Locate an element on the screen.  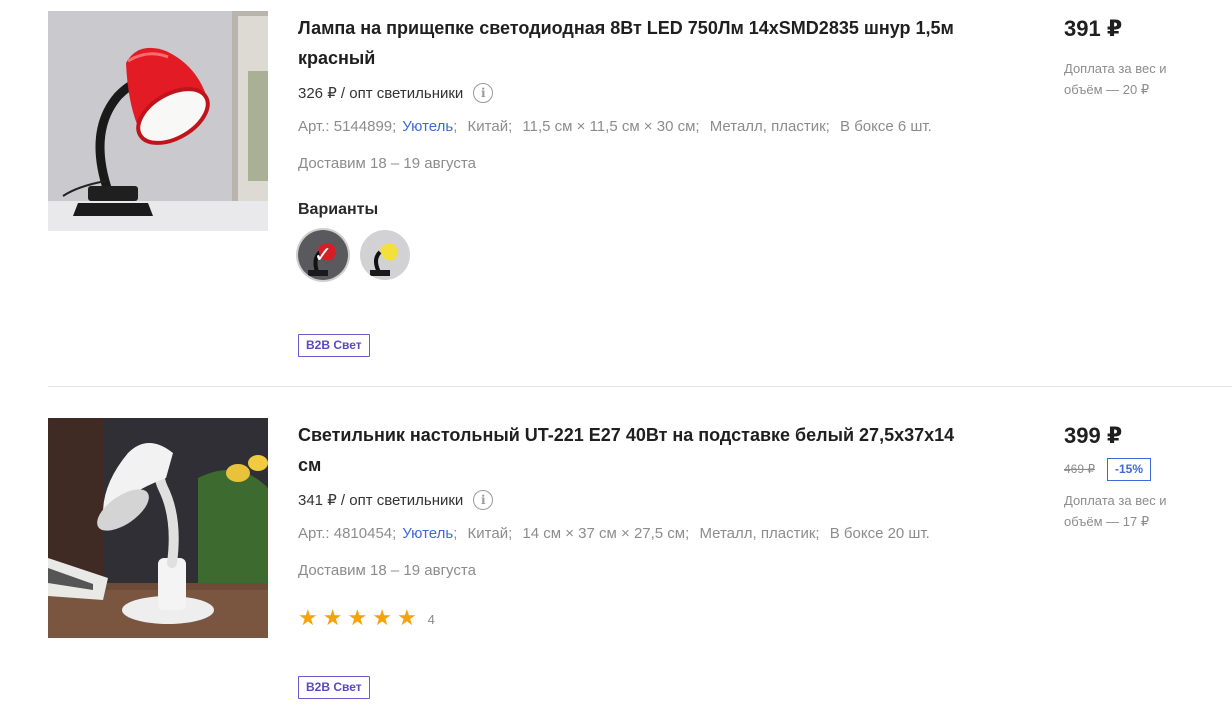
opt-price: 341 ₽ / опт светильники i is located at coordinates (648, 500).